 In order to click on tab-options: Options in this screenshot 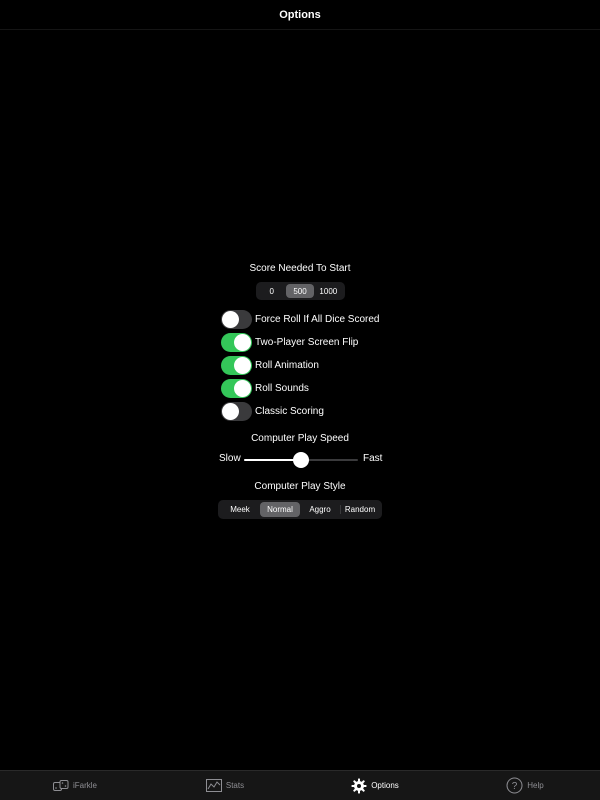, I will do `click(375, 785)`.